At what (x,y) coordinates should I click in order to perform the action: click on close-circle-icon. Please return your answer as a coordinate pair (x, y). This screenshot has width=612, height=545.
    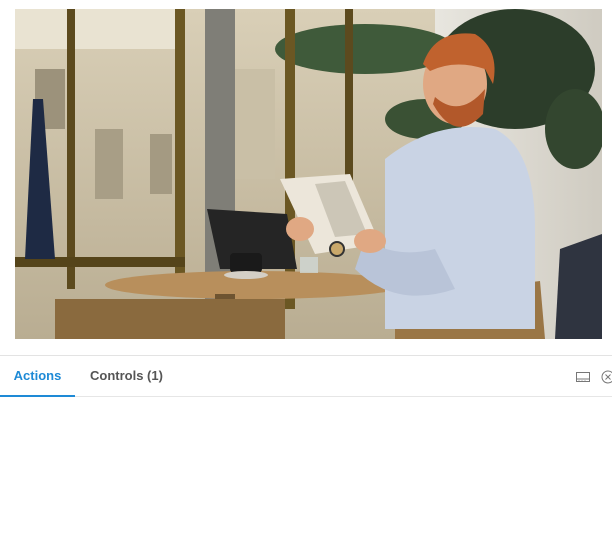
    Looking at the image, I should click on (606, 377).